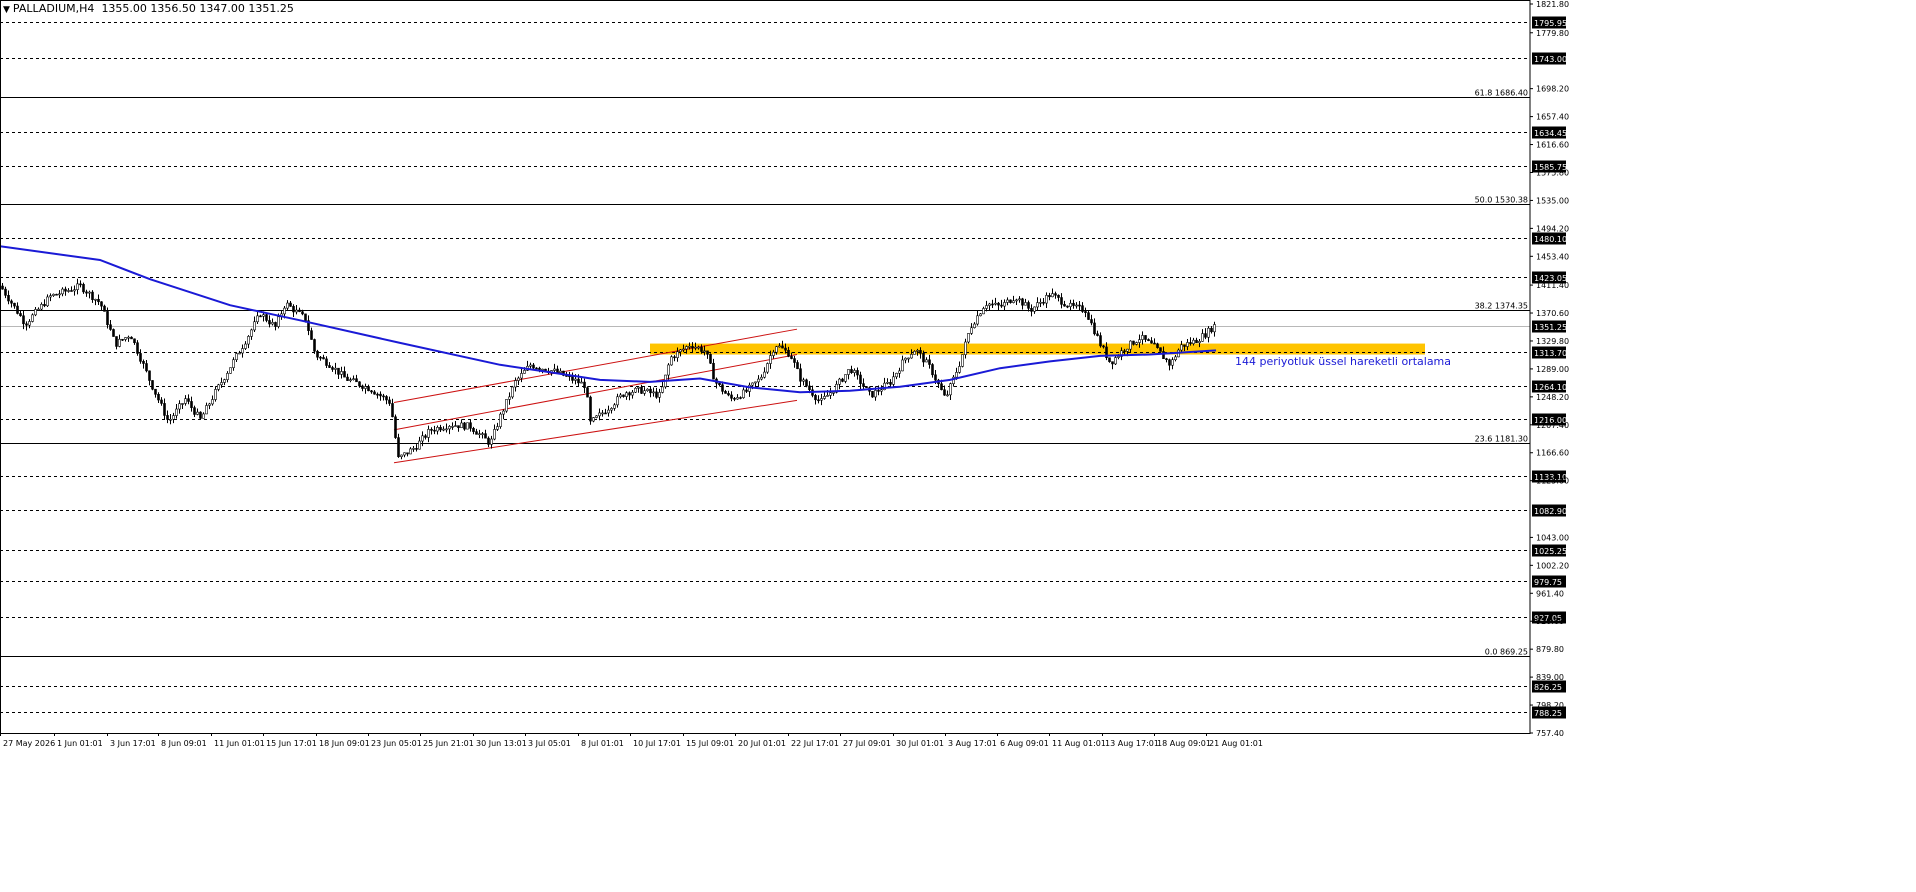 The height and width of the screenshot is (892, 1916). What do you see at coordinates (657, 743) in the screenshot?
I see `x-tick-label: 10 Jul 17:01` at bounding box center [657, 743].